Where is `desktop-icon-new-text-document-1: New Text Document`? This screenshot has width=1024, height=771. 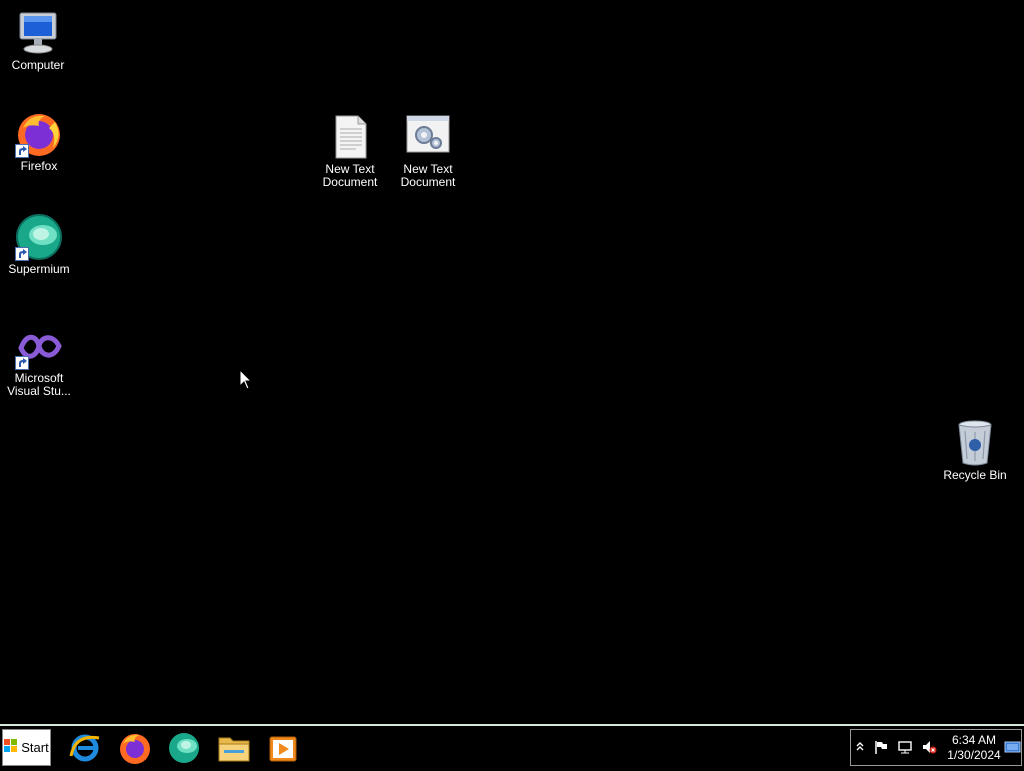 desktop-icon-new-text-document-1: New Text Document is located at coordinates (350, 151).